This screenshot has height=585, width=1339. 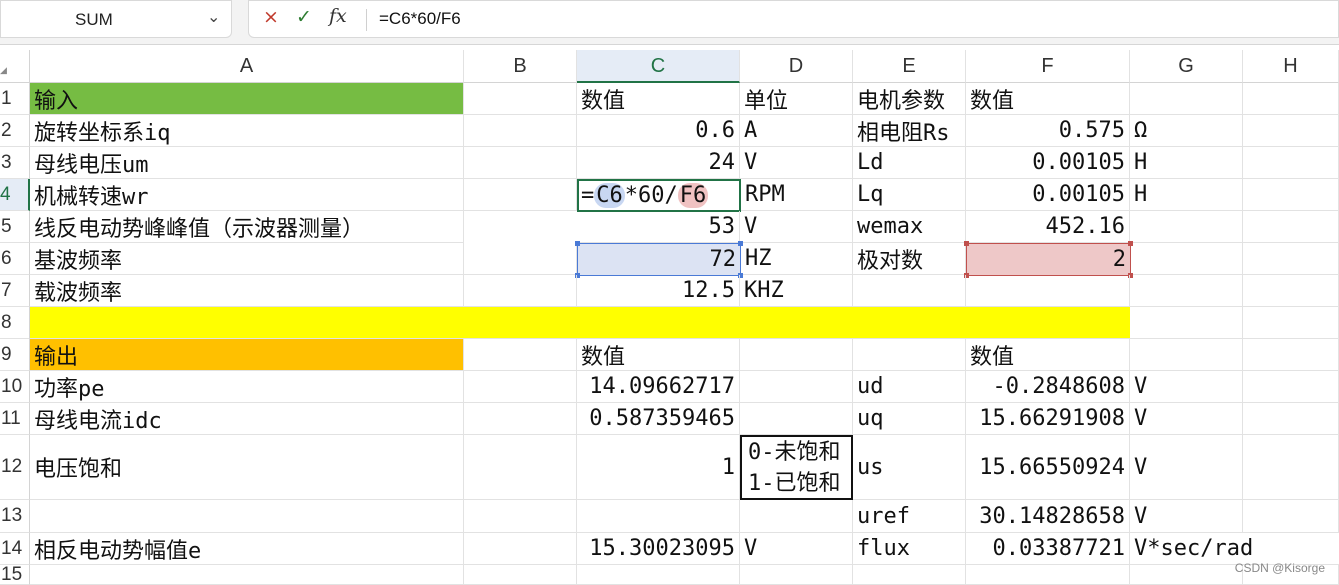 What do you see at coordinates (1048, 163) in the screenshot?
I see `cell-f3: 0.00105` at bounding box center [1048, 163].